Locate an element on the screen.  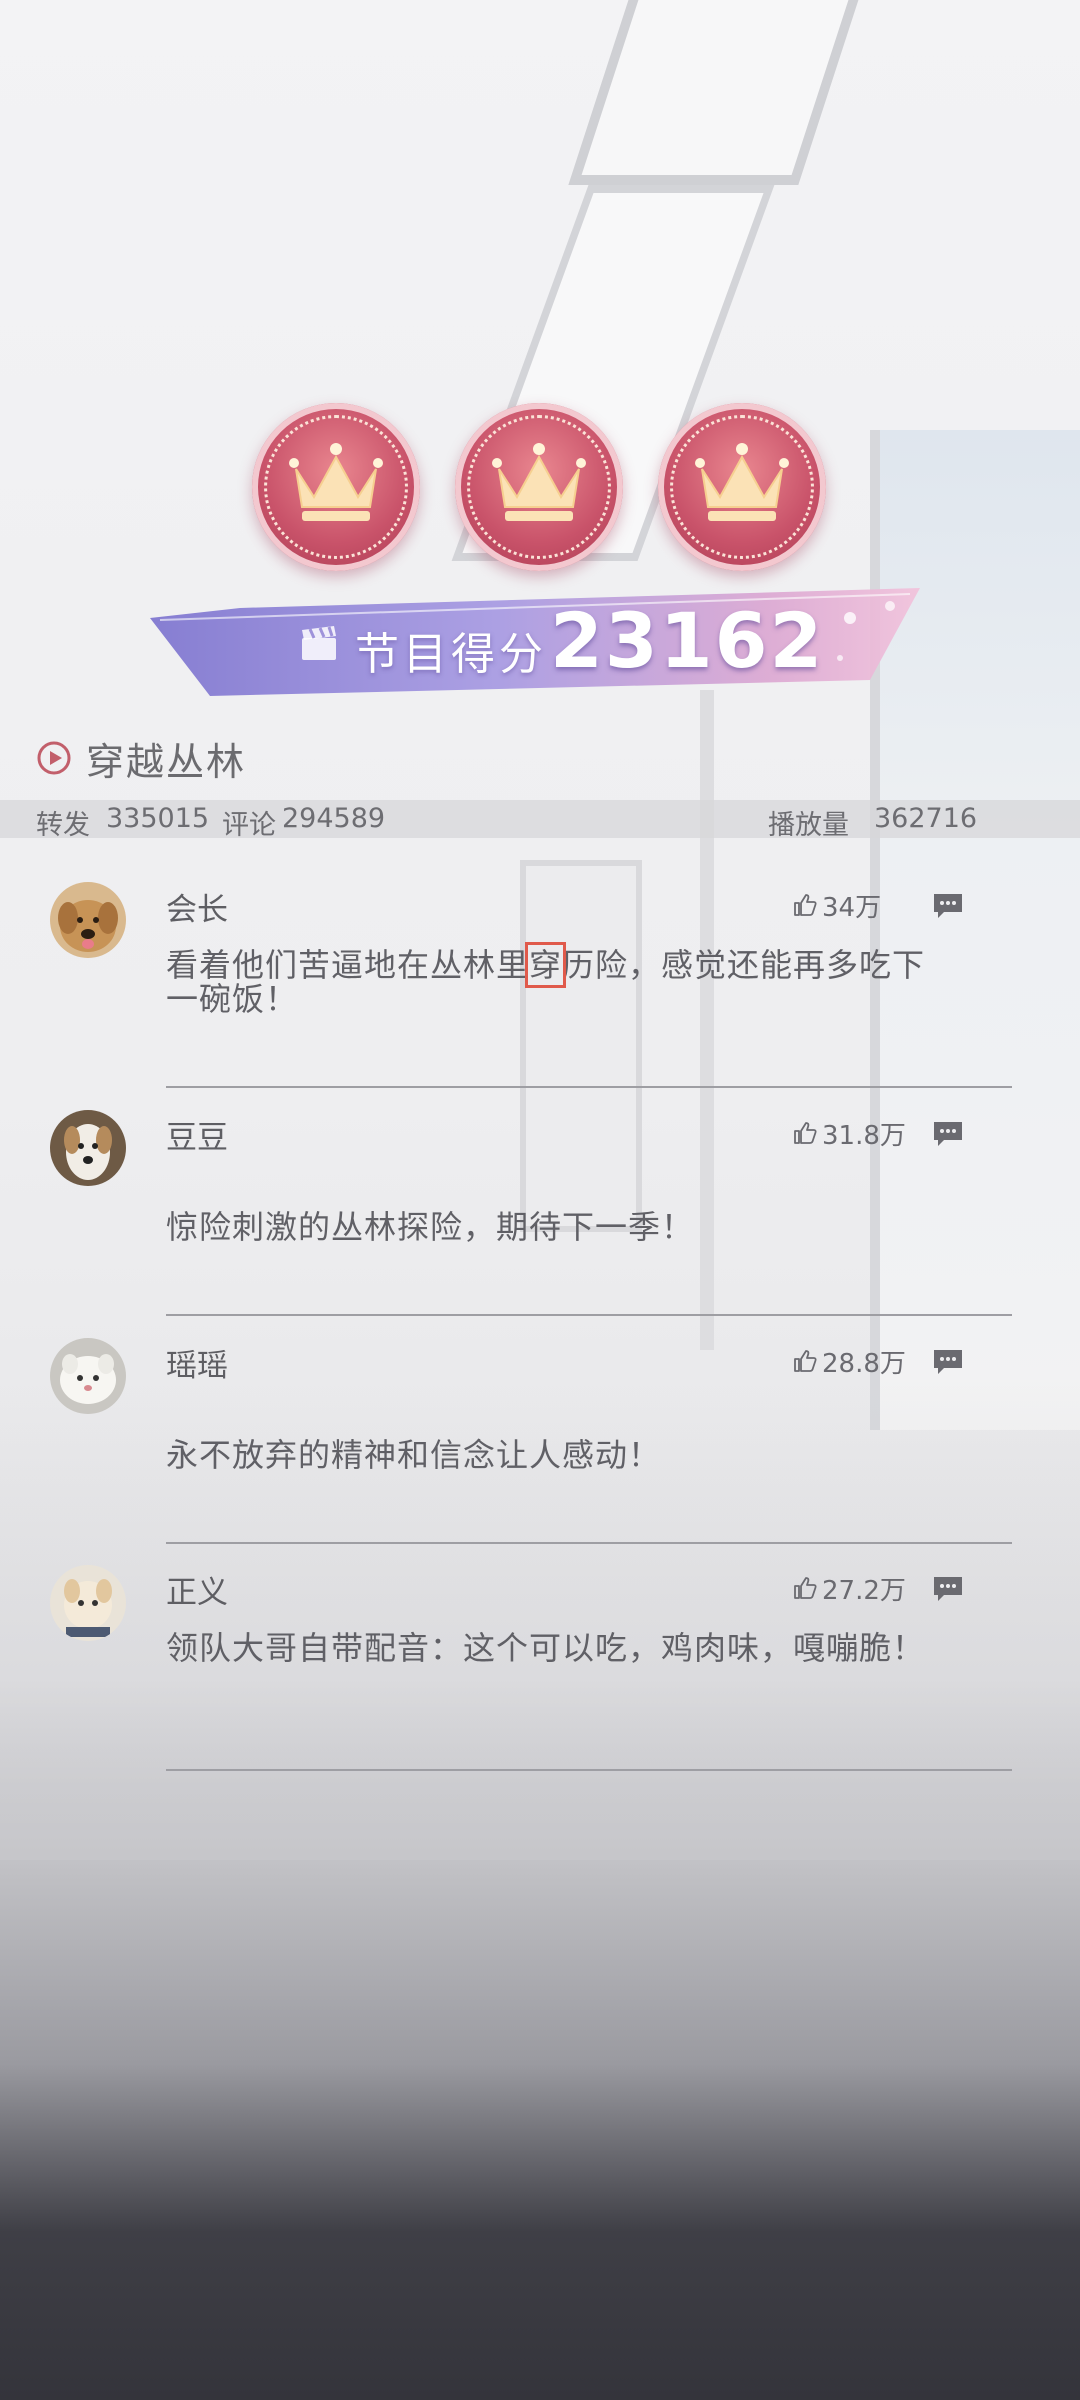
play-count: 362716 is located at coordinates (926, 818).